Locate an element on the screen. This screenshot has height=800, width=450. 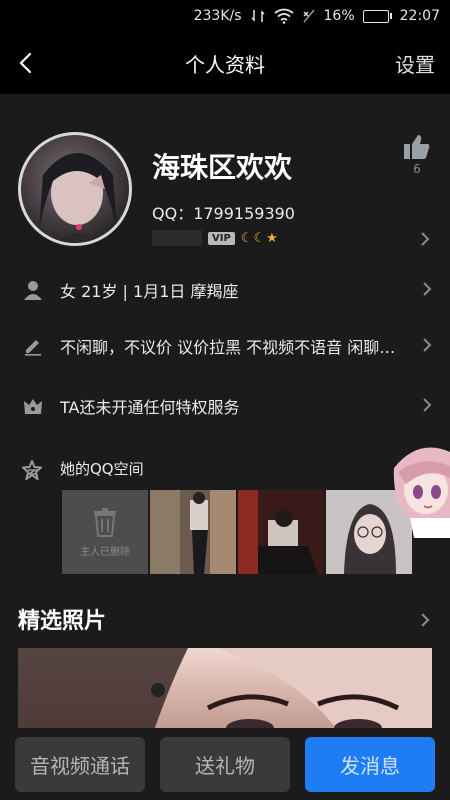
like-count: 6 is located at coordinates (417, 169).